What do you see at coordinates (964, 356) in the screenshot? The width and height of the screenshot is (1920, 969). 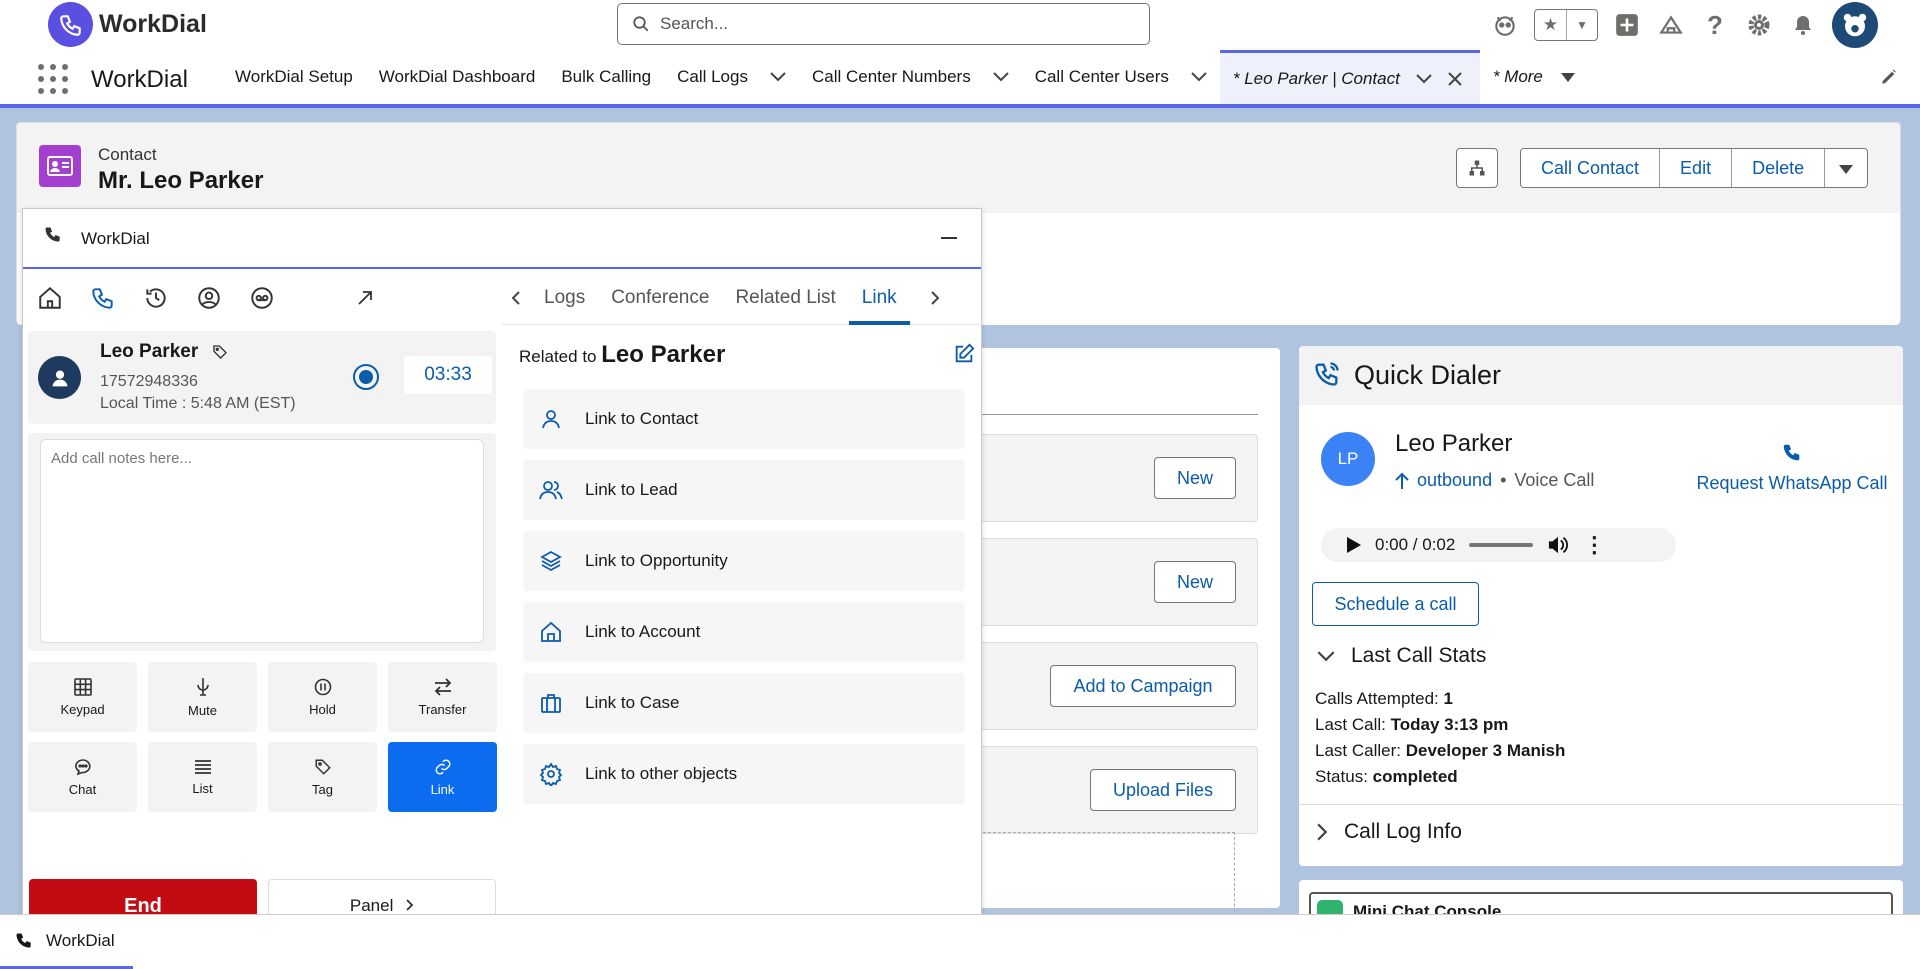 I see `edit-icon` at bounding box center [964, 356].